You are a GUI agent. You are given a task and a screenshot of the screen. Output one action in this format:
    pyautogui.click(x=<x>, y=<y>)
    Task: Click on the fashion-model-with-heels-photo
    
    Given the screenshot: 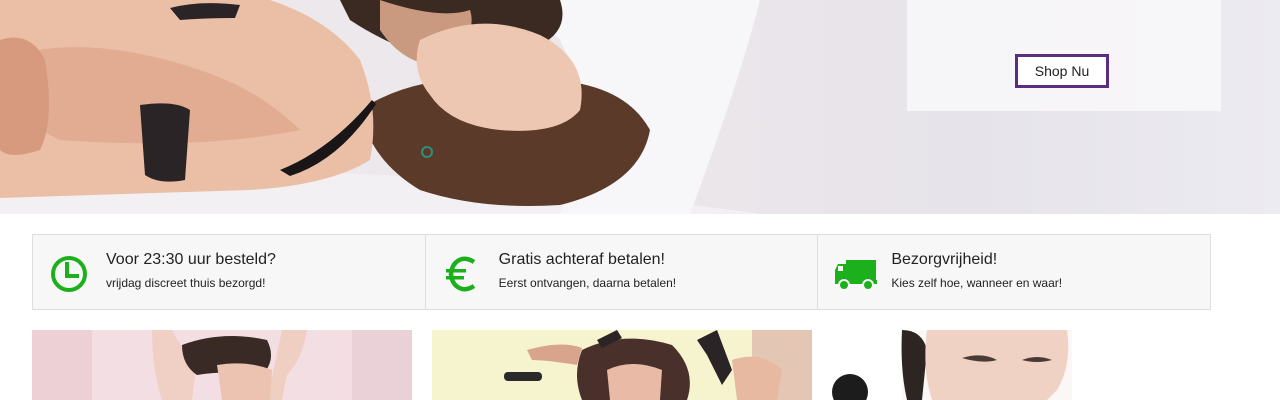 What is the action you would take?
    pyautogui.click(x=622, y=365)
    